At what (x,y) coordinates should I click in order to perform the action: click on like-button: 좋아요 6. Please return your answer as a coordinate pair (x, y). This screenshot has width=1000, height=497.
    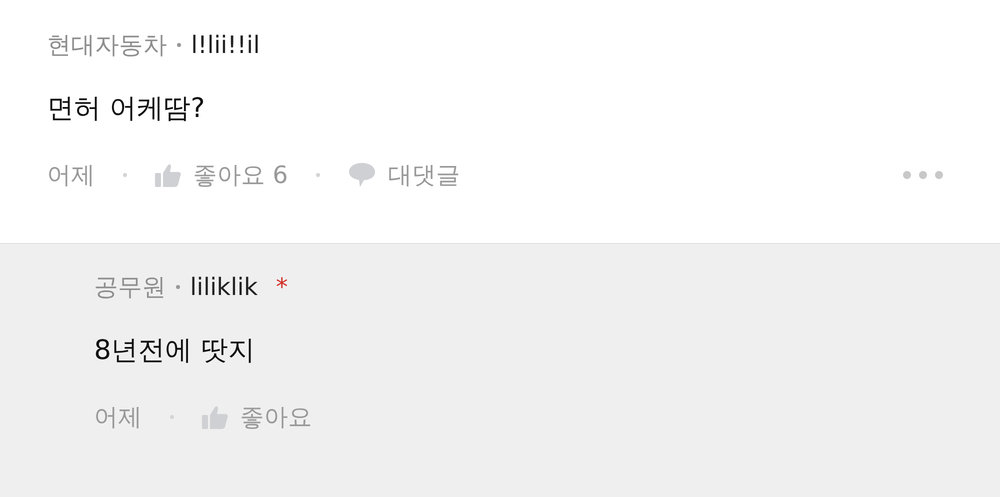
    Looking at the image, I should click on (221, 175).